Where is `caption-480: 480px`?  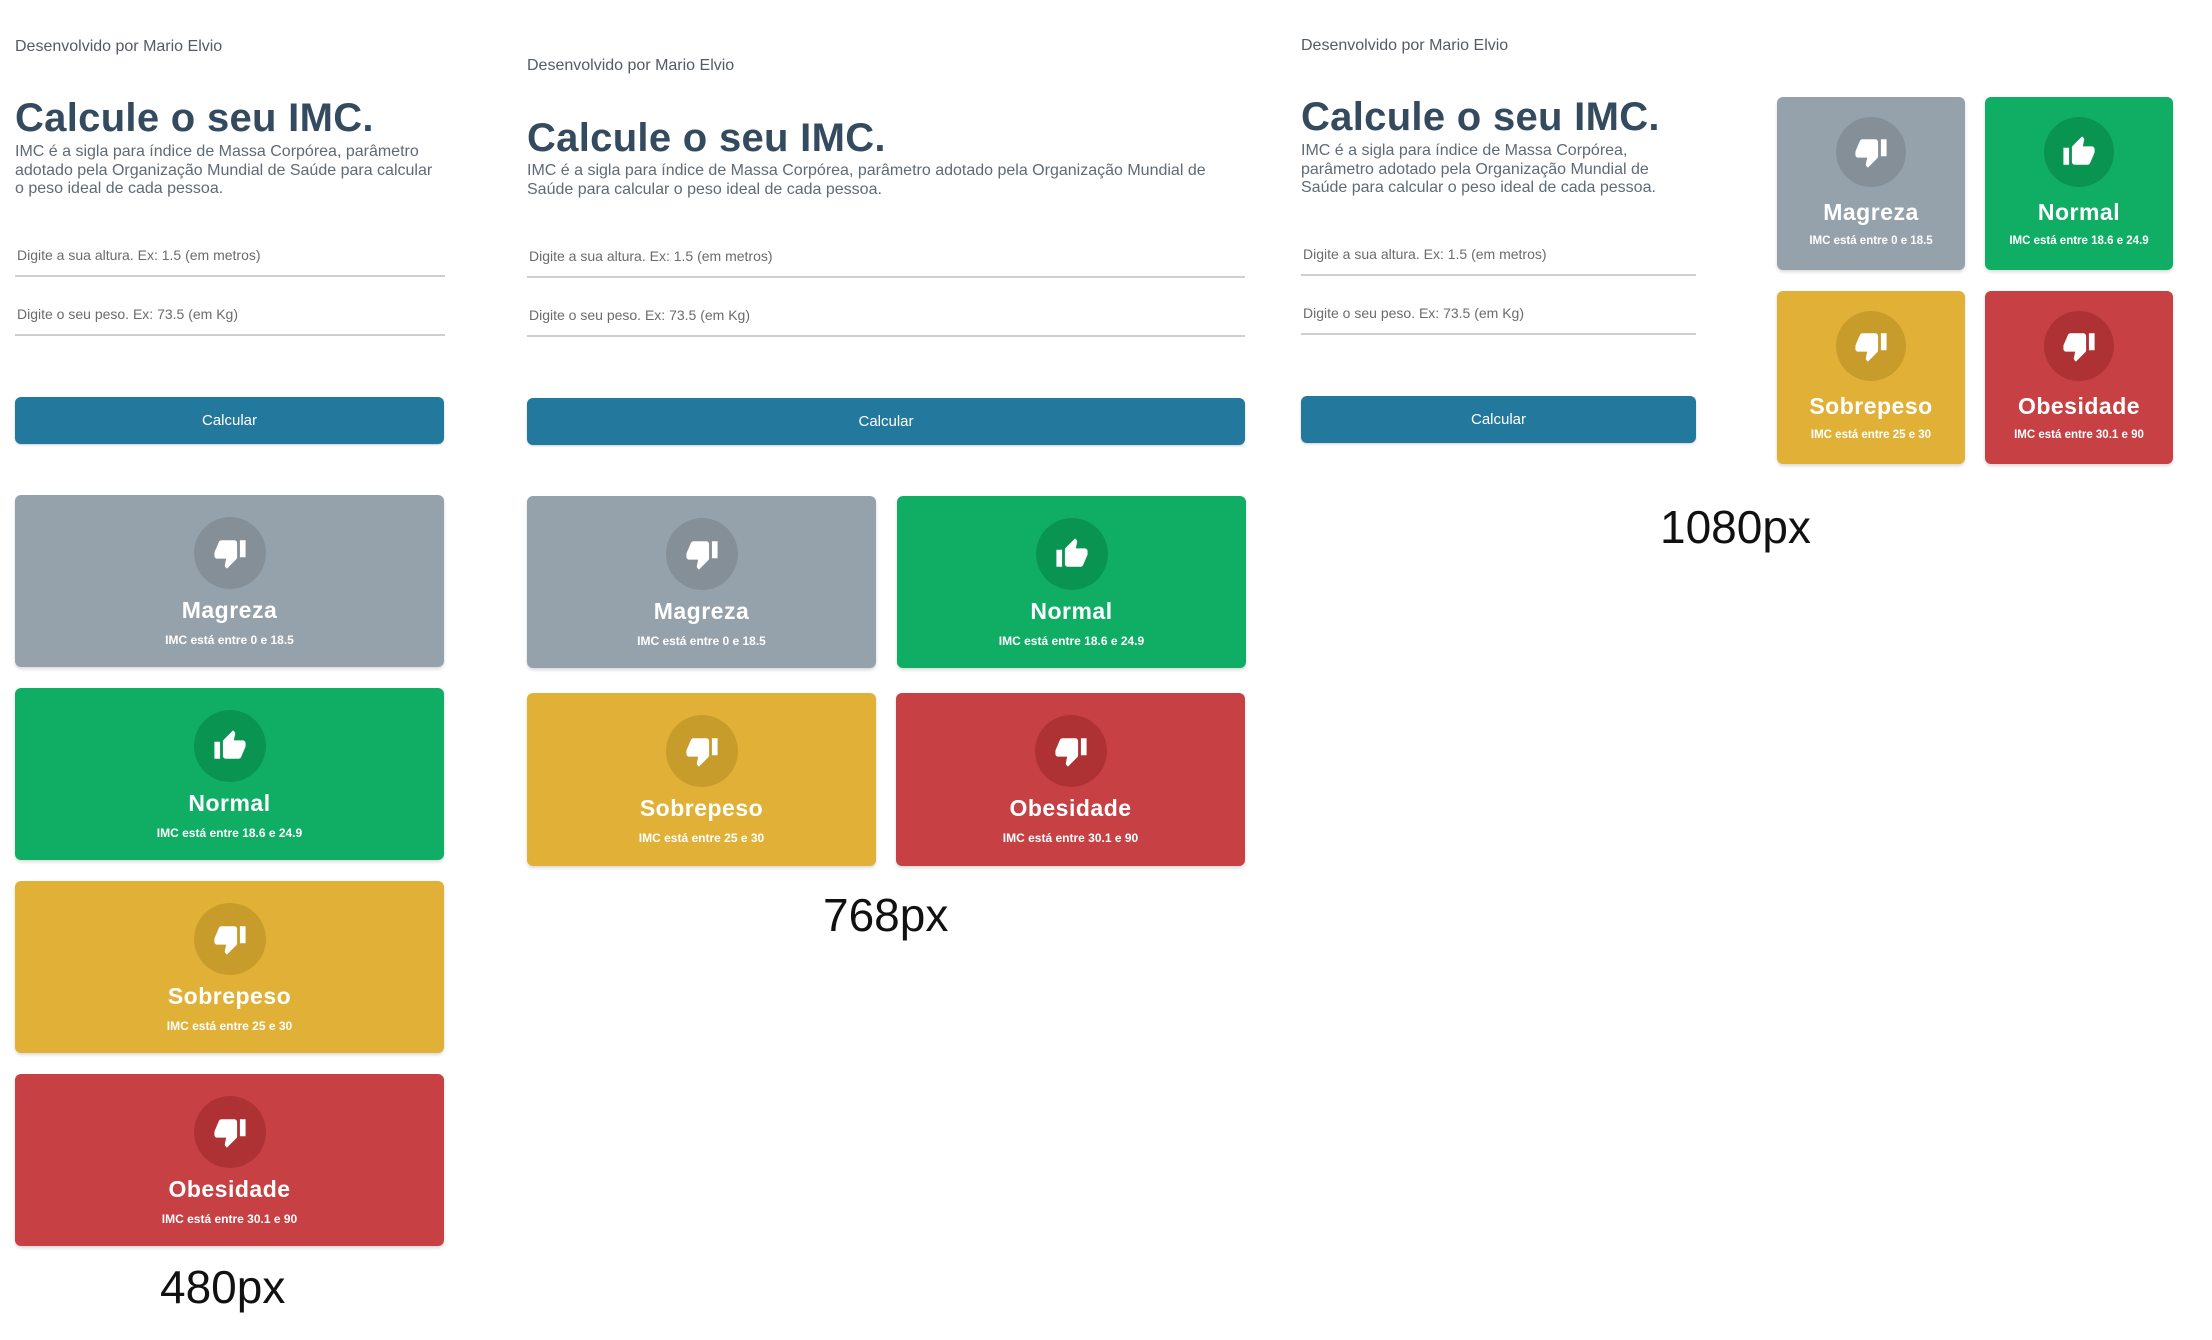 caption-480: 480px is located at coordinates (223, 1287).